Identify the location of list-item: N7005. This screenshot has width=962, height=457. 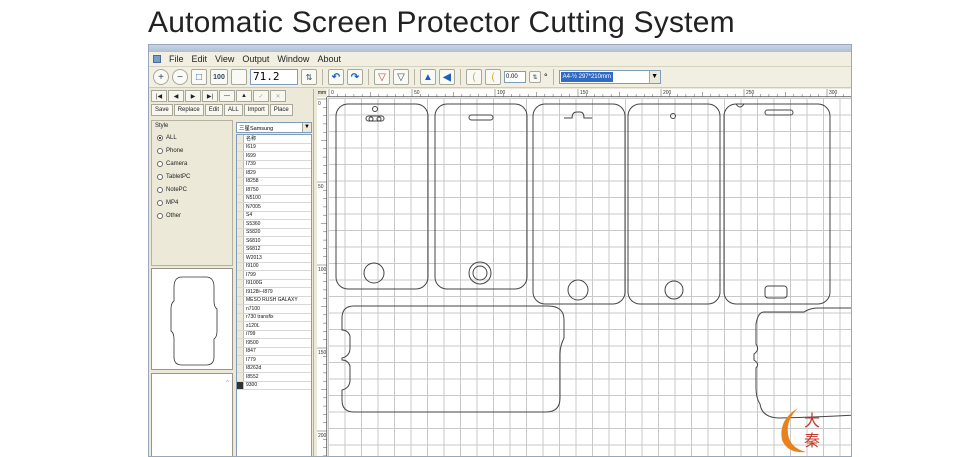
(274, 207).